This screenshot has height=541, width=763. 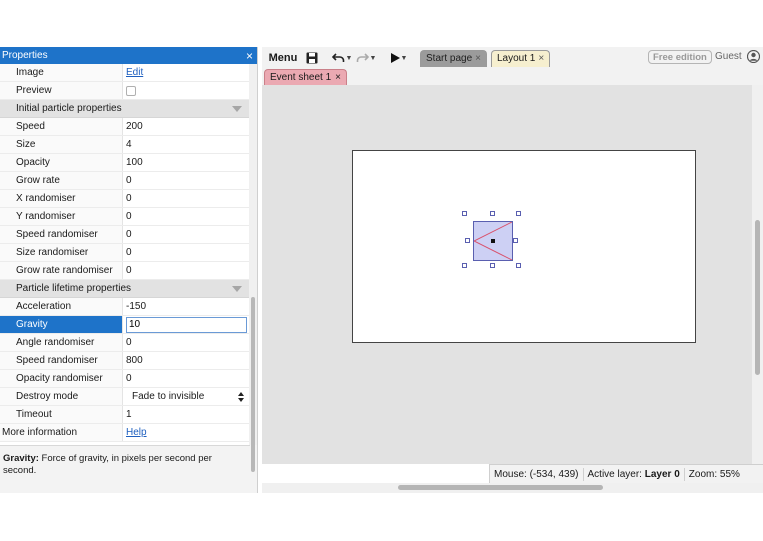 What do you see at coordinates (516, 58) in the screenshot?
I see `tab-label: Layout 1` at bounding box center [516, 58].